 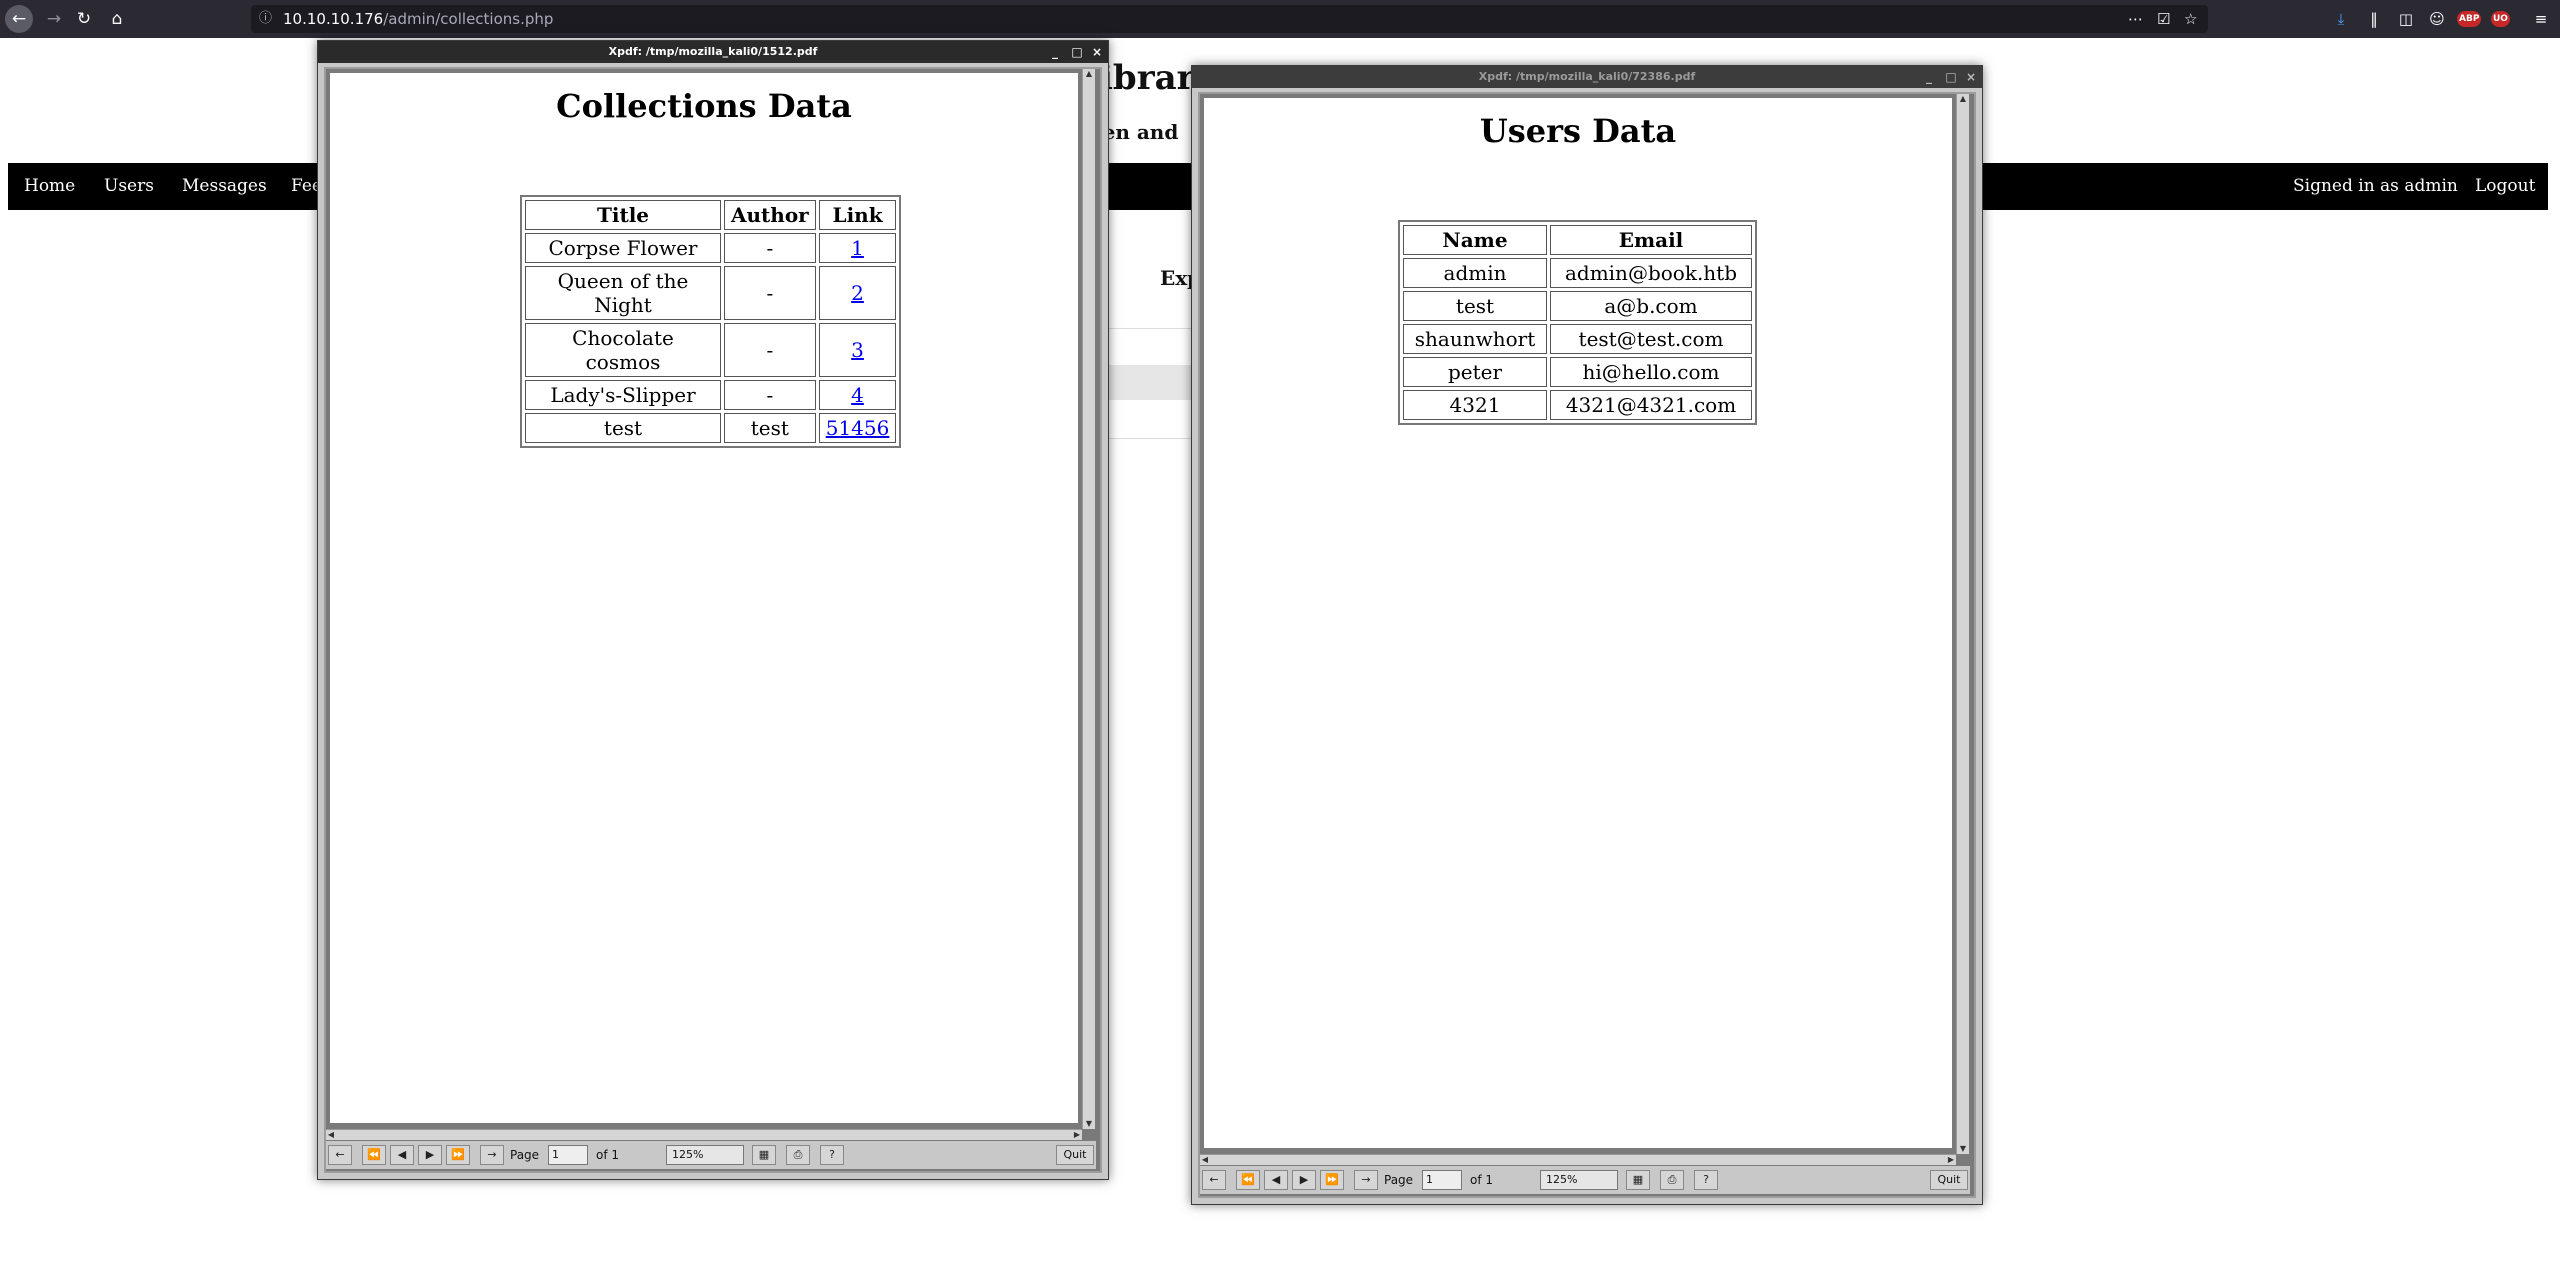 I want to click on page-actions-icon: ⋯, so click(x=2135, y=19).